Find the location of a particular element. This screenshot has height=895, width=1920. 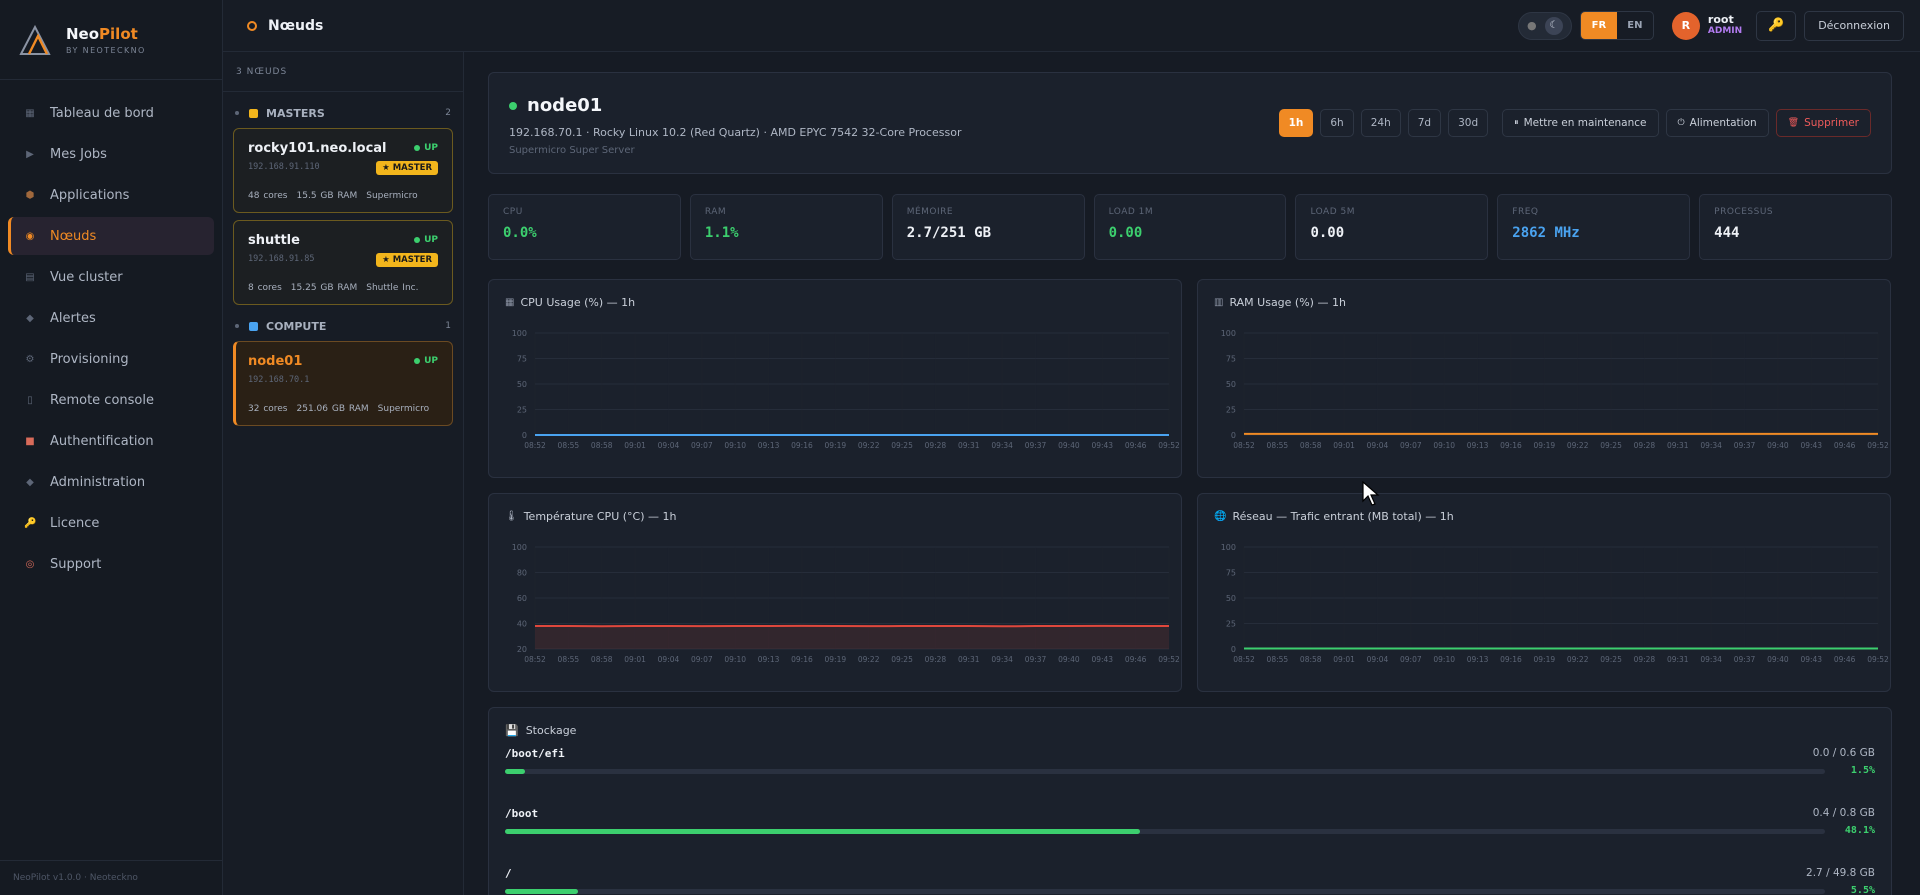

theme-toggle: ● ☾ is located at coordinates (1544, 25).